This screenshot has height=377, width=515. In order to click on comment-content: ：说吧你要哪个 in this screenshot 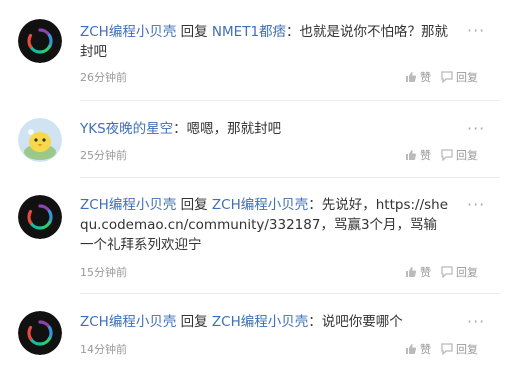, I will do `click(355, 322)`.